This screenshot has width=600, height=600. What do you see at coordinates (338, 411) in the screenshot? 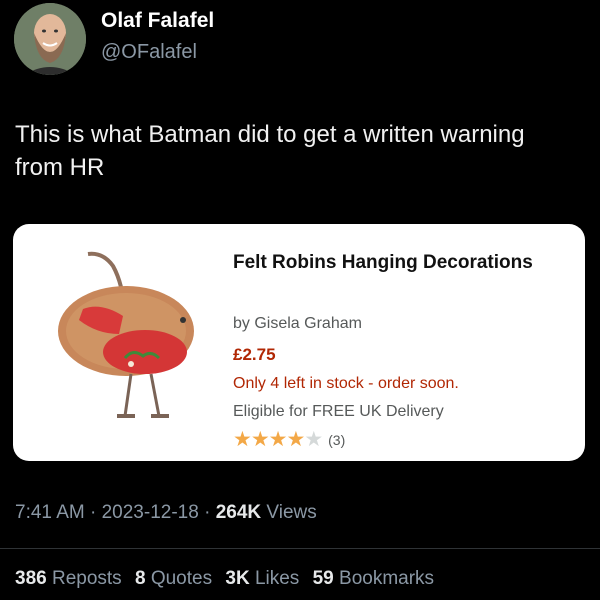
I see `delivery-info: Eligible for FREE UK Delivery` at bounding box center [338, 411].